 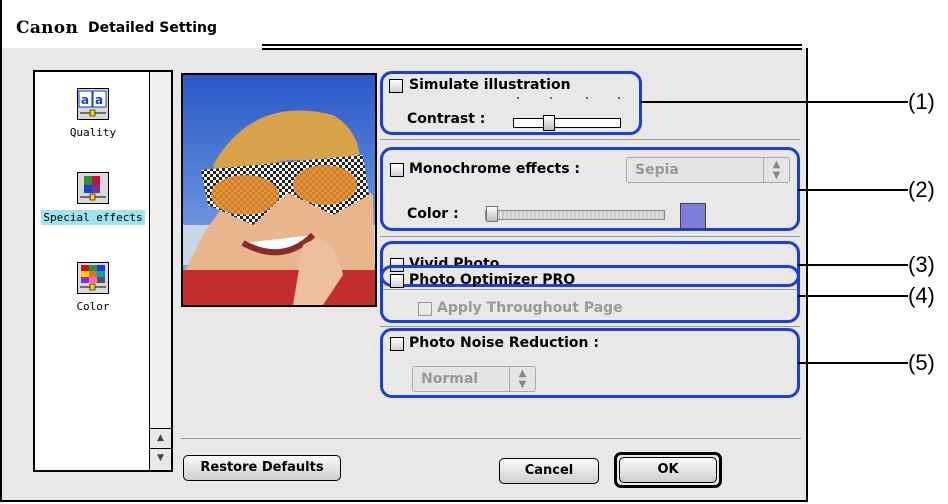 What do you see at coordinates (425, 309) in the screenshot?
I see `apply-throughout-page-checkbox` at bounding box center [425, 309].